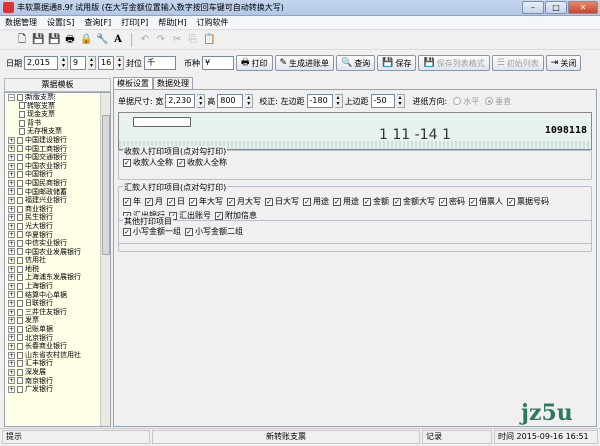 The height and width of the screenshot is (446, 600). What do you see at coordinates (563, 63) in the screenshot?
I see `close-button: ⇥ 关闭` at bounding box center [563, 63].